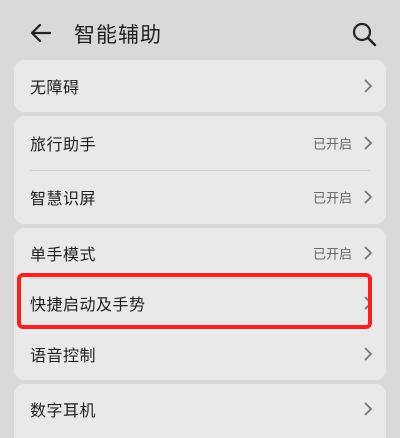  I want to click on top-app-bar: 智能辅助, so click(200, 32).